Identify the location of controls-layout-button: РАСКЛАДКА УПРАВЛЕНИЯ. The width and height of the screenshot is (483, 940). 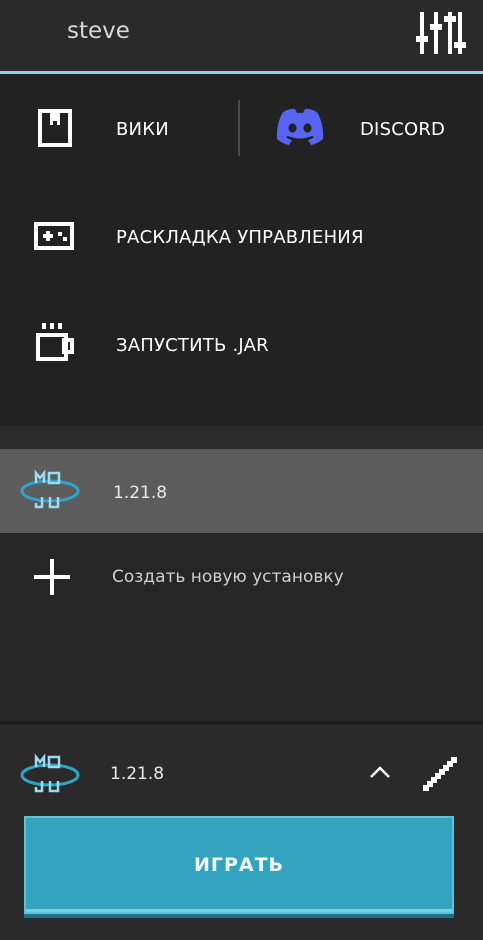
(241, 237).